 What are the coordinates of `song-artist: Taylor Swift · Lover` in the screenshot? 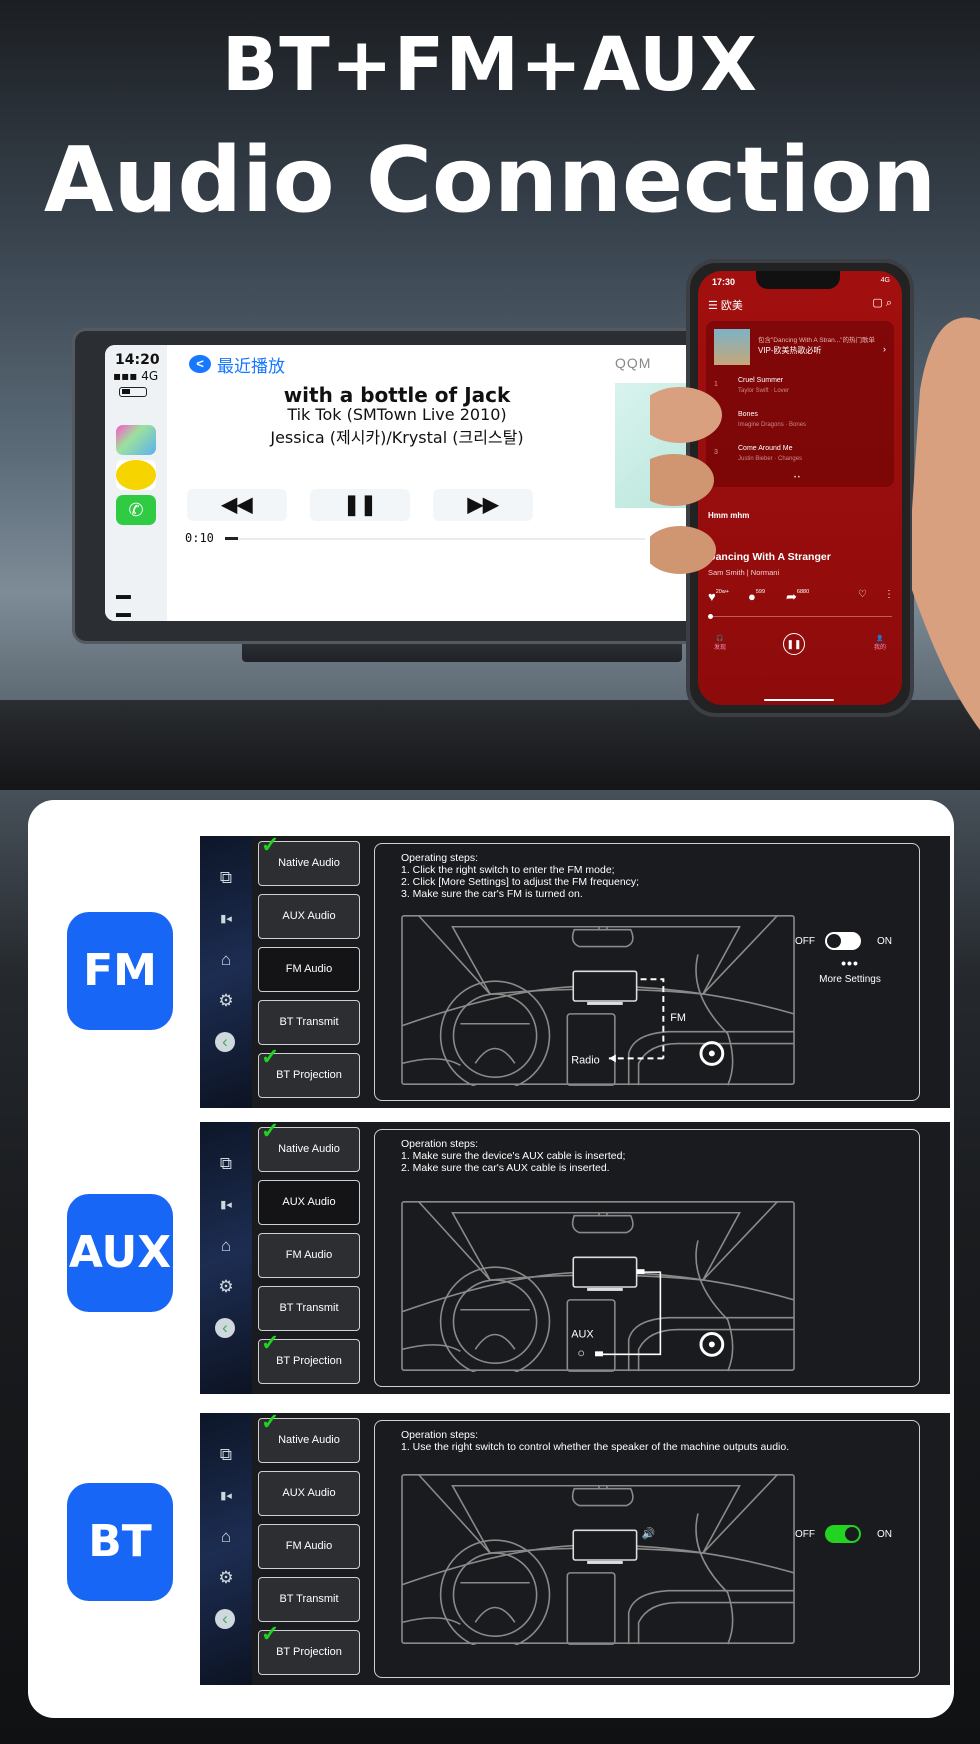 It's located at (764, 391).